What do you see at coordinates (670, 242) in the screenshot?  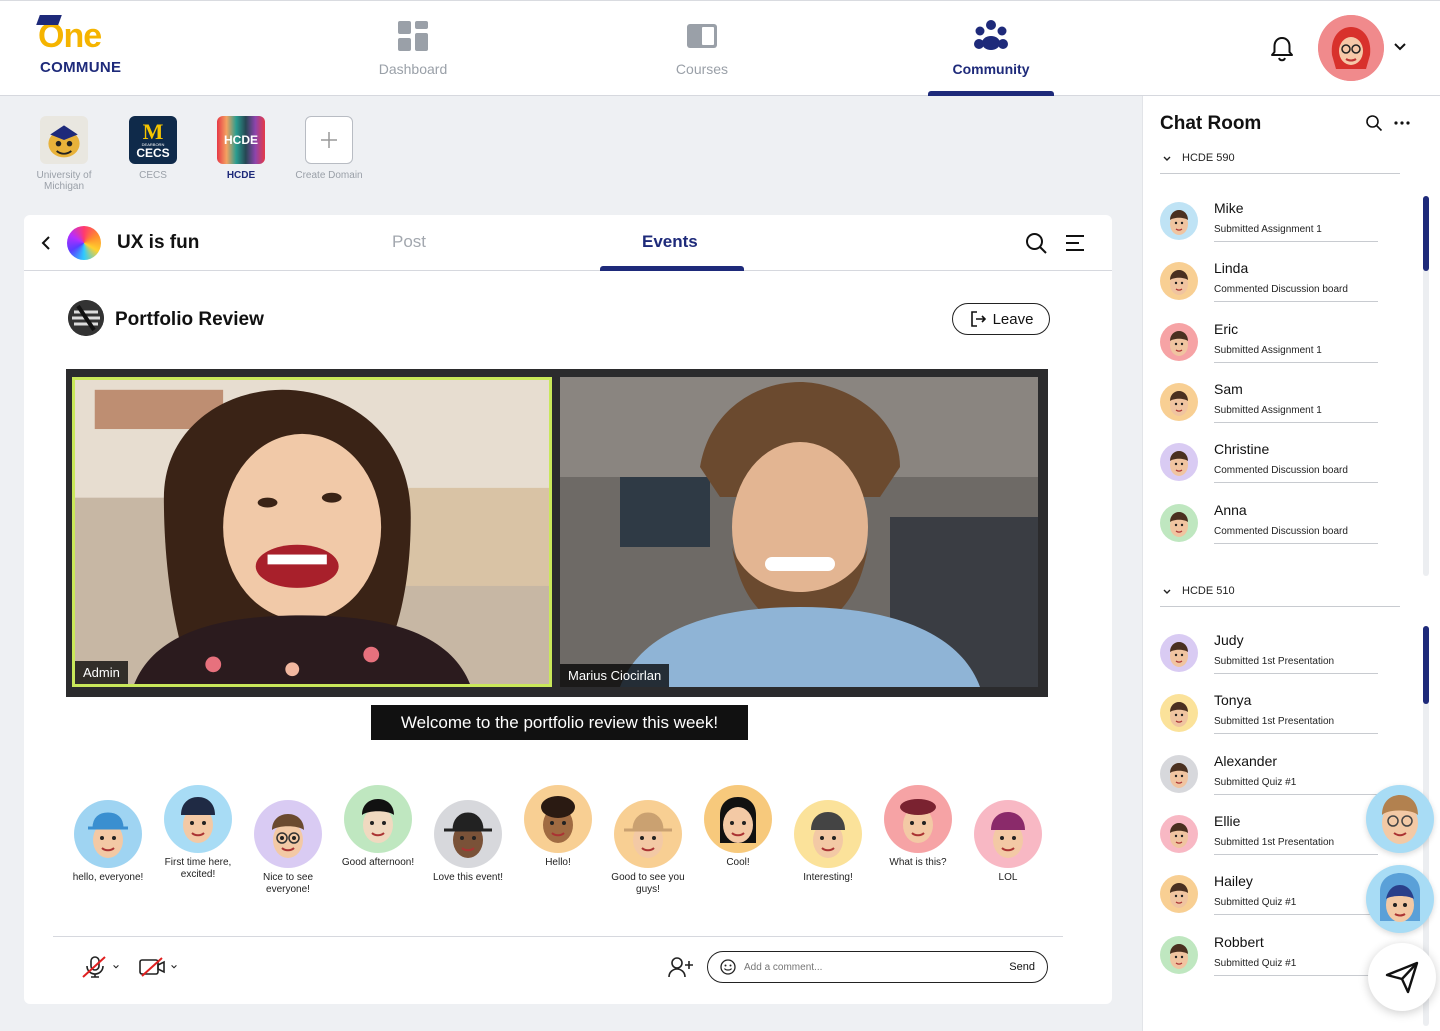 I see `tab-events: Events` at bounding box center [670, 242].